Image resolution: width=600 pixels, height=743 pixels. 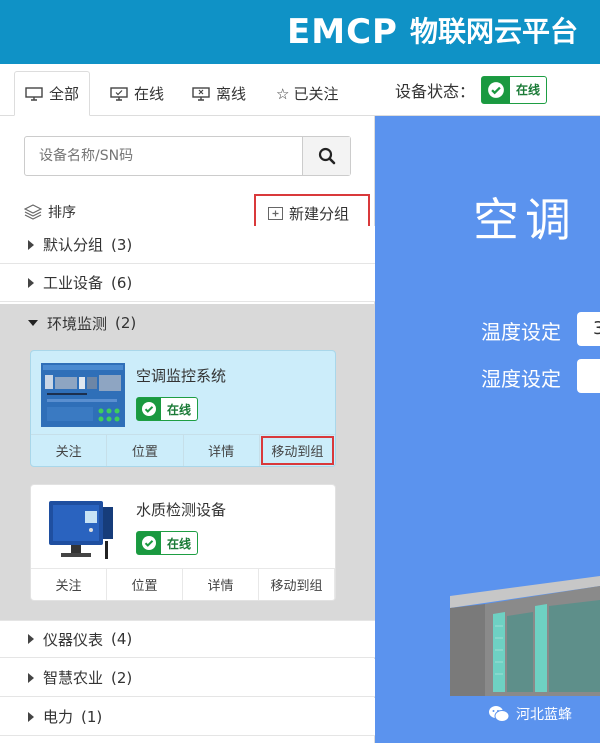 I want to click on filter-tabbar: 全部 在线 离线 ☆ 已关注, so click(x=187, y=90).